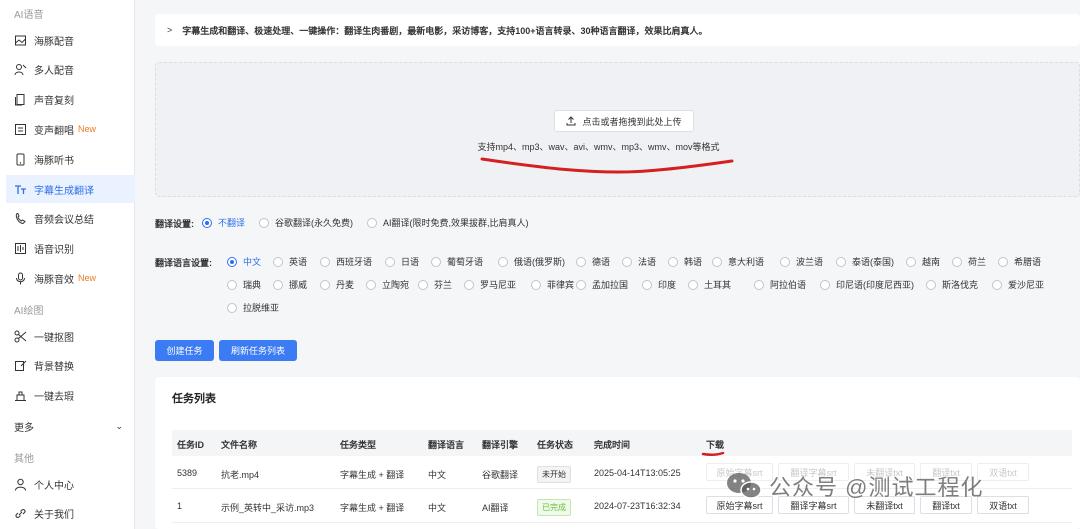 The height and width of the screenshot is (529, 1080). What do you see at coordinates (70, 426) in the screenshot?
I see `sidebar-more: 更多 ⌄` at bounding box center [70, 426].